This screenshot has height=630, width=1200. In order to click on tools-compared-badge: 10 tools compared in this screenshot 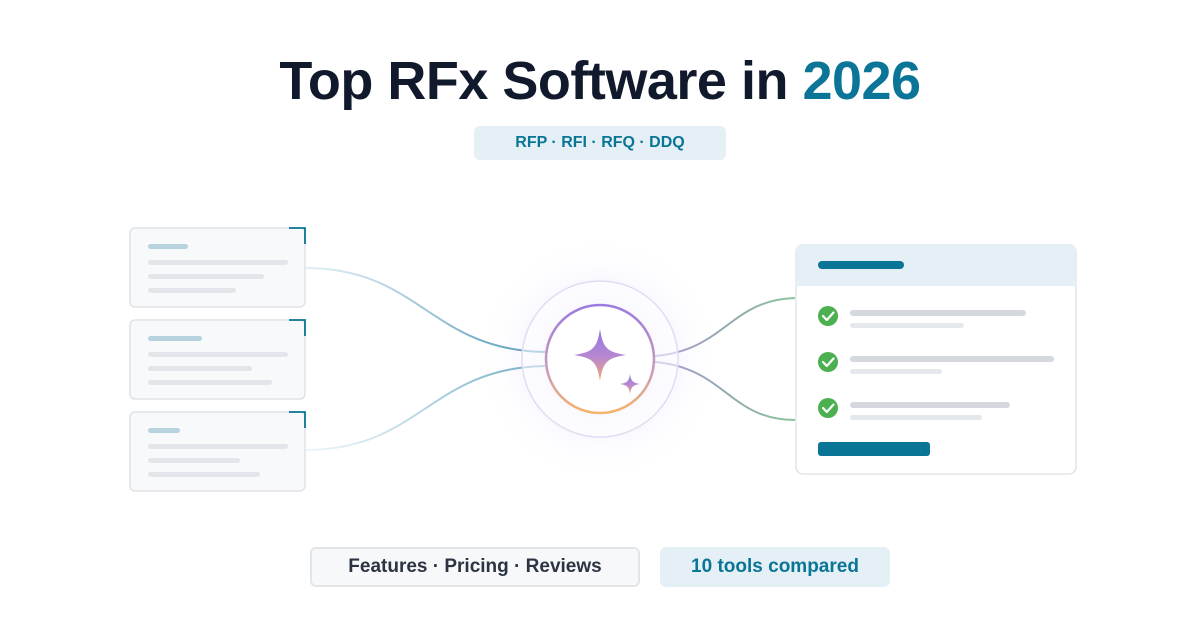, I will do `click(775, 567)`.